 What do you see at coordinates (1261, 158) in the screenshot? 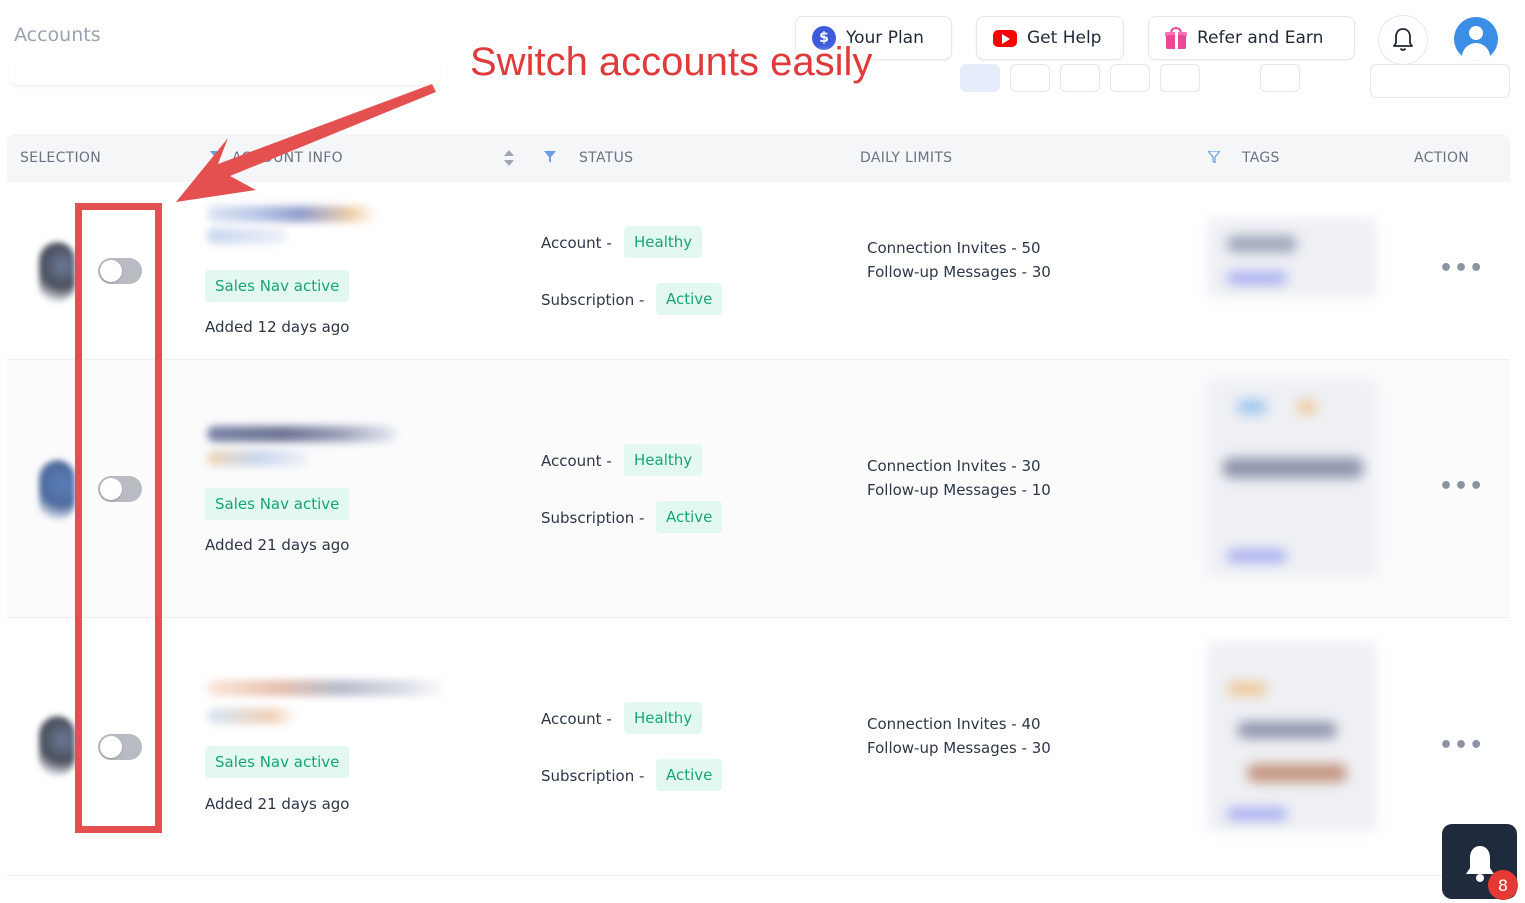
I see `column-tags: TAGS` at bounding box center [1261, 158].